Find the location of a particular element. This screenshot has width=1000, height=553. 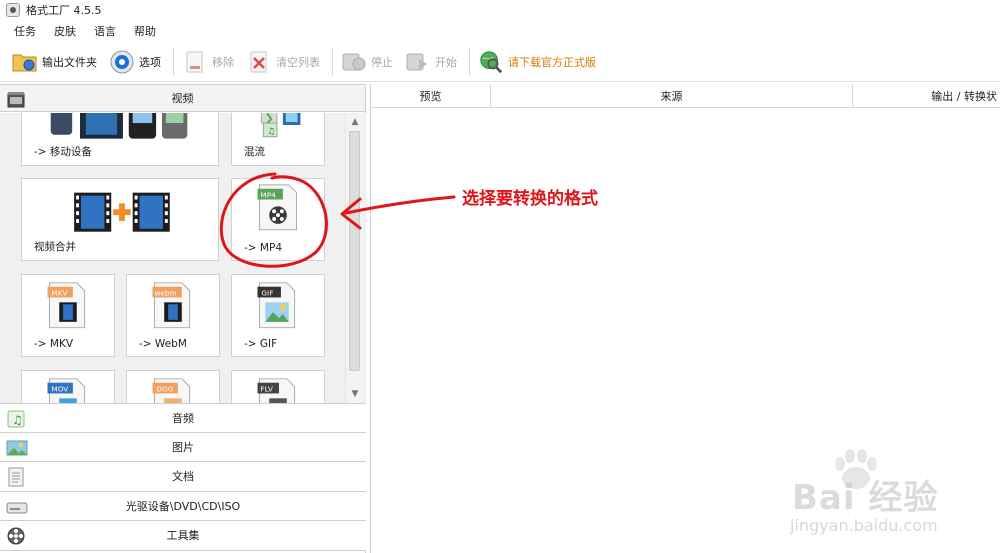

scroll-up-arrow-icon: ▲ is located at coordinates (355, 122).